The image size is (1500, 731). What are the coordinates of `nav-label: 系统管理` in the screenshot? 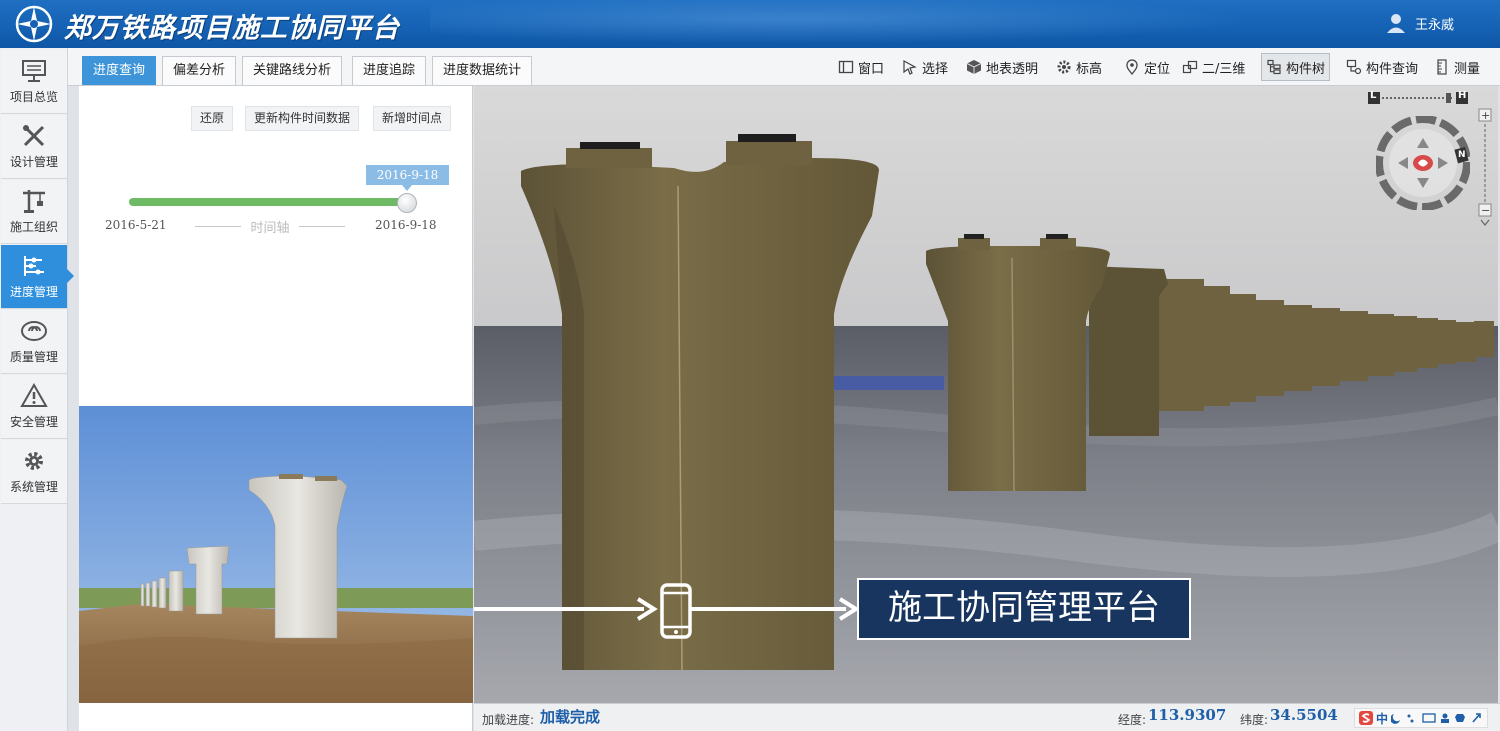 It's located at (33, 487).